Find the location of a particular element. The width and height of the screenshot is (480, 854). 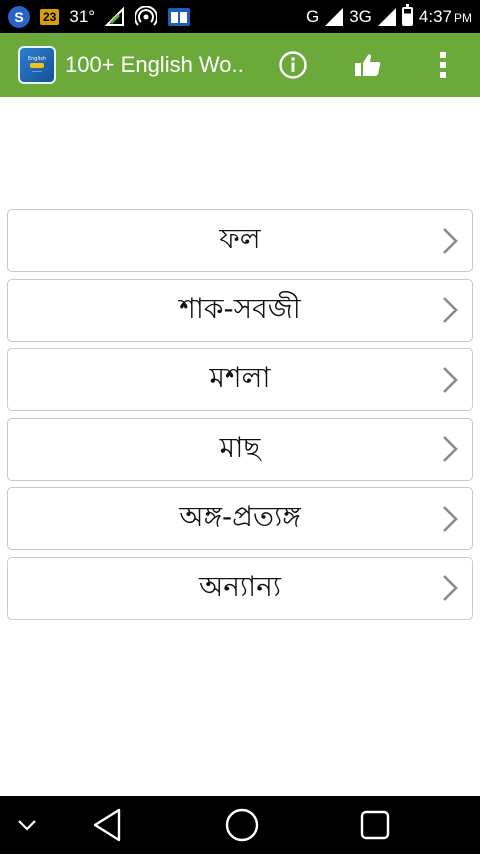

hotspot-icon is located at coordinates (146, 16).